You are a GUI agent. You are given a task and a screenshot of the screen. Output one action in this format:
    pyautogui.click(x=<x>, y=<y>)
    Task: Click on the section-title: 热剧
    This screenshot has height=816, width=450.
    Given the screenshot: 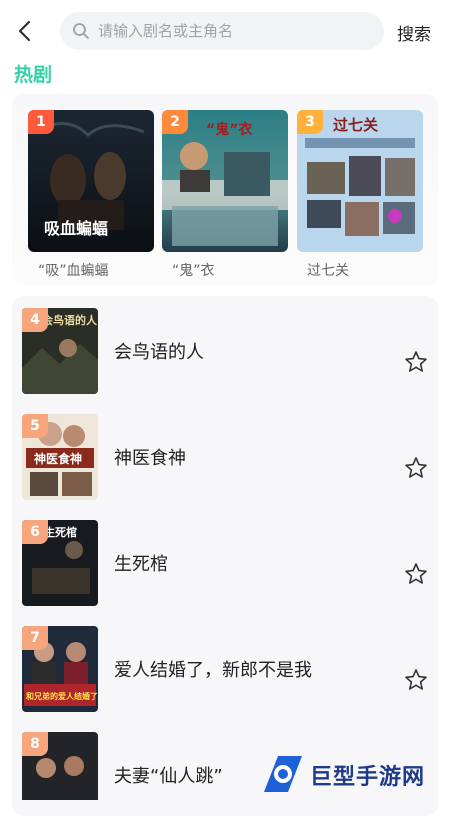 What is the action you would take?
    pyautogui.click(x=33, y=75)
    